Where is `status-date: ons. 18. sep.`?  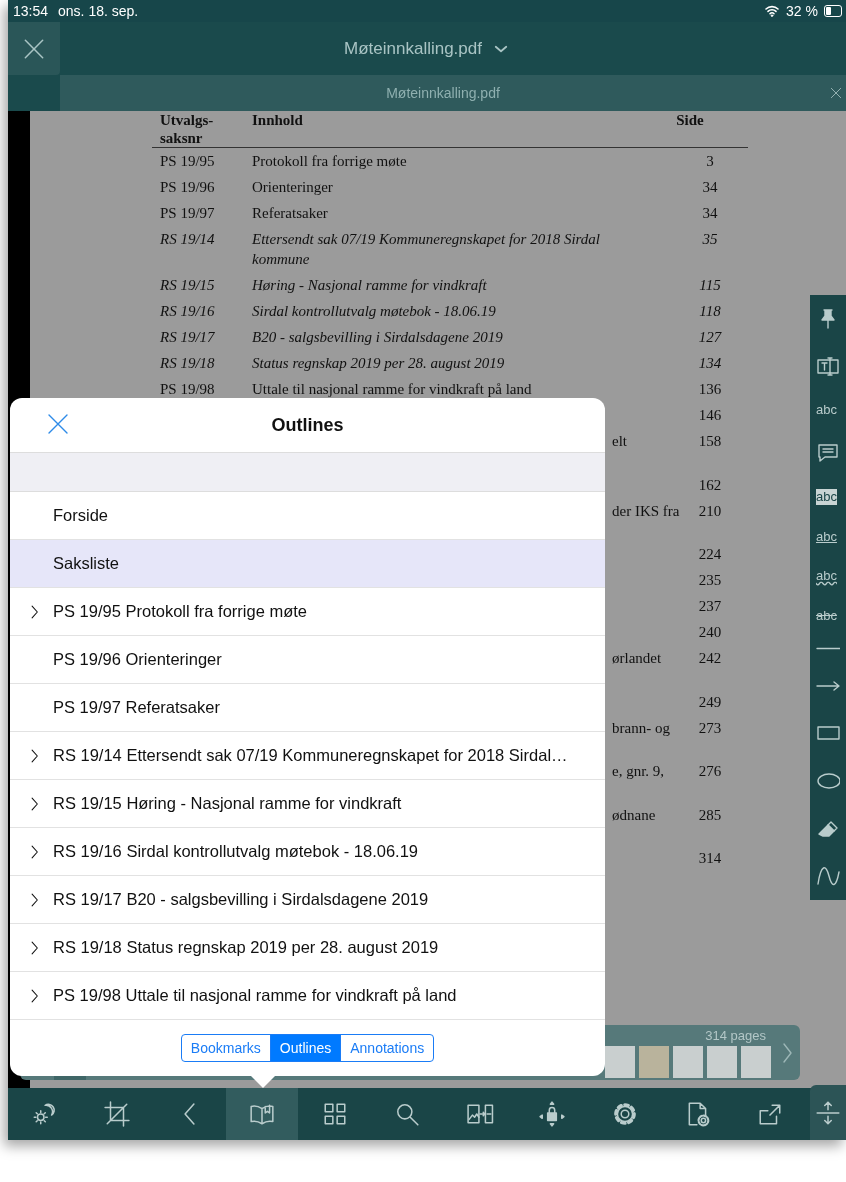
status-date: ons. 18. sep. is located at coordinates (98, 11).